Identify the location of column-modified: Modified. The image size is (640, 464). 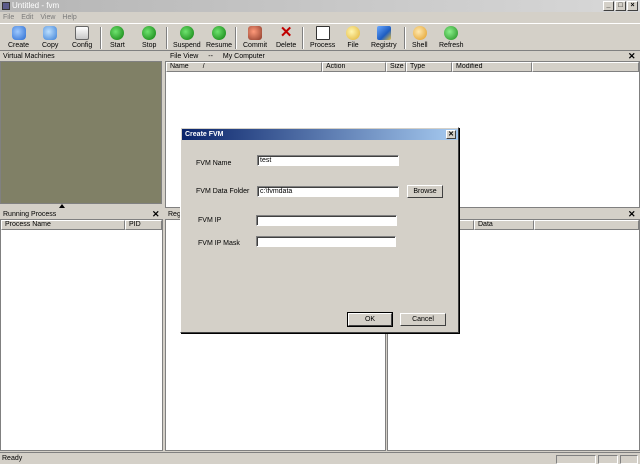
(492, 67).